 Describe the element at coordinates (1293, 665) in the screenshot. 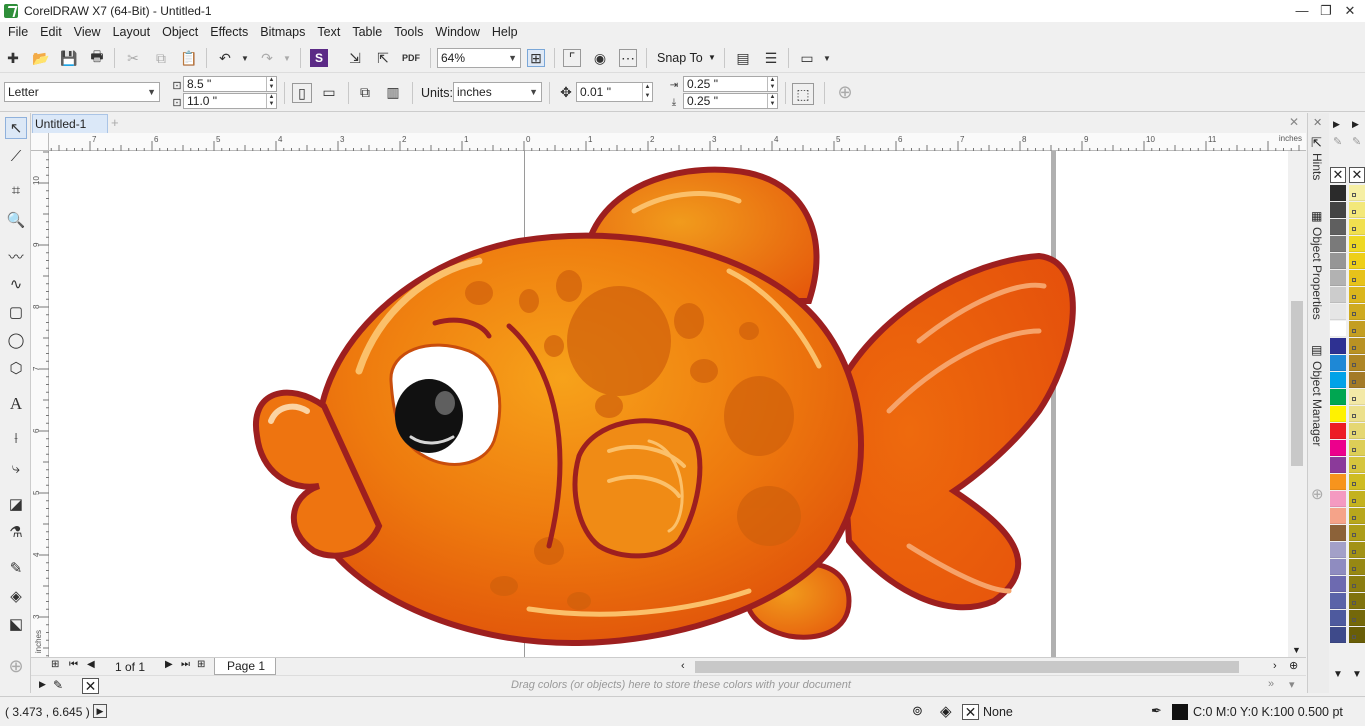

I see `zoom-navigator-icon: ⊕` at that location.